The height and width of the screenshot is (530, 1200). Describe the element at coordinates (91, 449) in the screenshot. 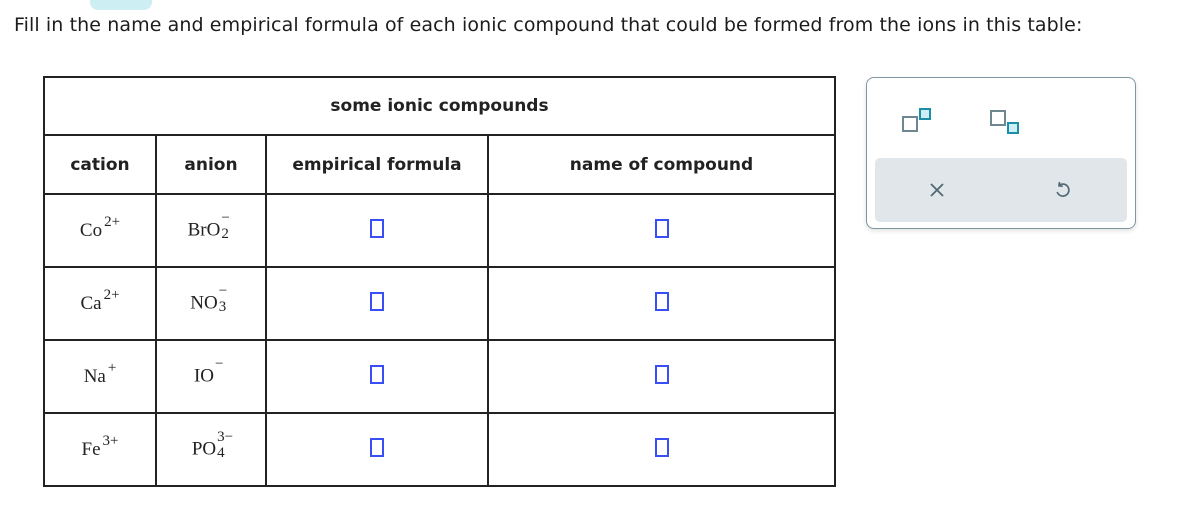

I see `cation-symbol: Fe` at that location.